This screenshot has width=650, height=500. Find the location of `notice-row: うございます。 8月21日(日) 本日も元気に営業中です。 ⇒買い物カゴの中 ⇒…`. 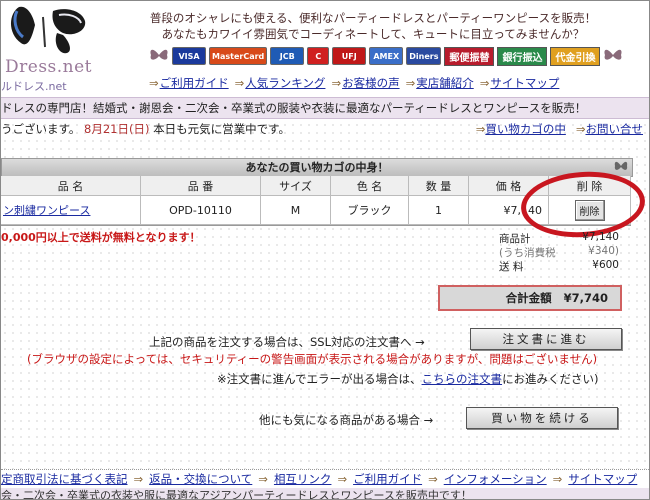

notice-row: うございます。 8月21日(日) 本日も元気に営業中です。 ⇒買い物カゴの中 ⇒… is located at coordinates (325, 130).